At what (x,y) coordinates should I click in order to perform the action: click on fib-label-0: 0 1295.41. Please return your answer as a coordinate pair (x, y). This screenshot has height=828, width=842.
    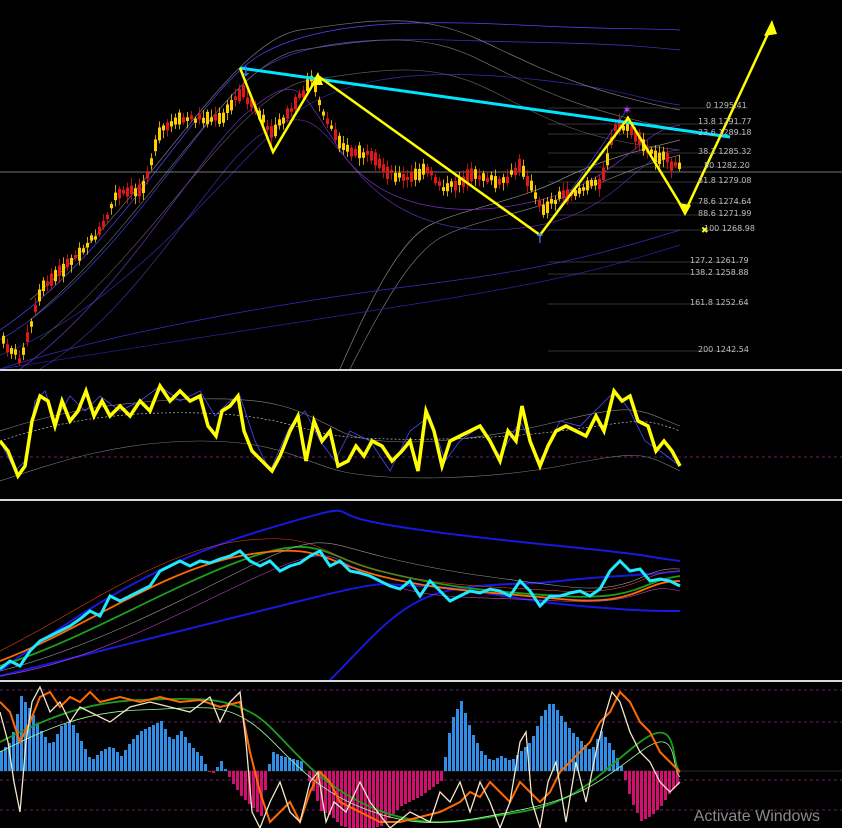
    Looking at the image, I should click on (726, 105).